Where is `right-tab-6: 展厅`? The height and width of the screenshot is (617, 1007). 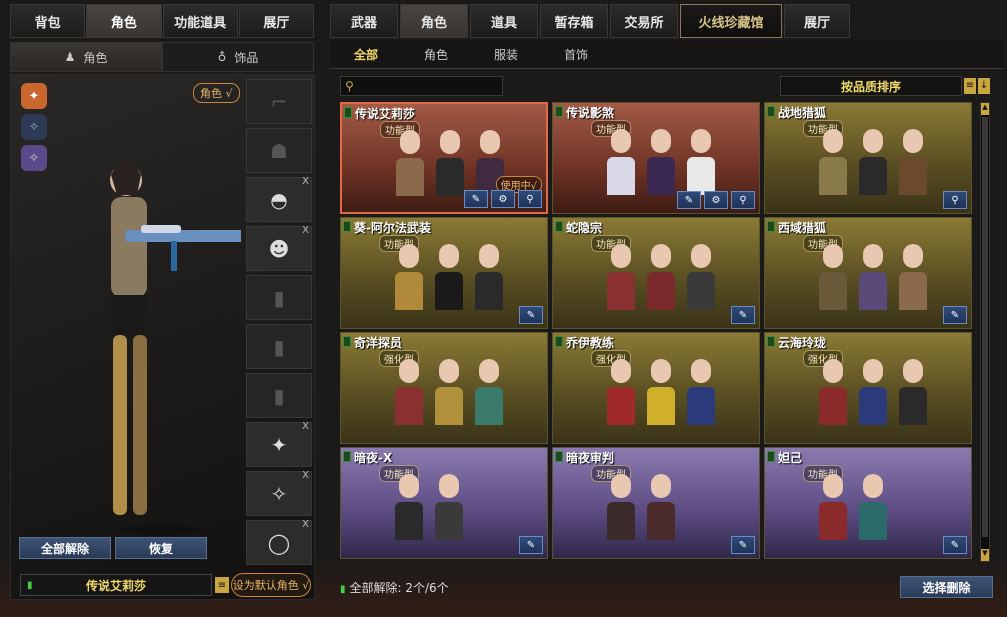 right-tab-6: 展厅 is located at coordinates (817, 21).